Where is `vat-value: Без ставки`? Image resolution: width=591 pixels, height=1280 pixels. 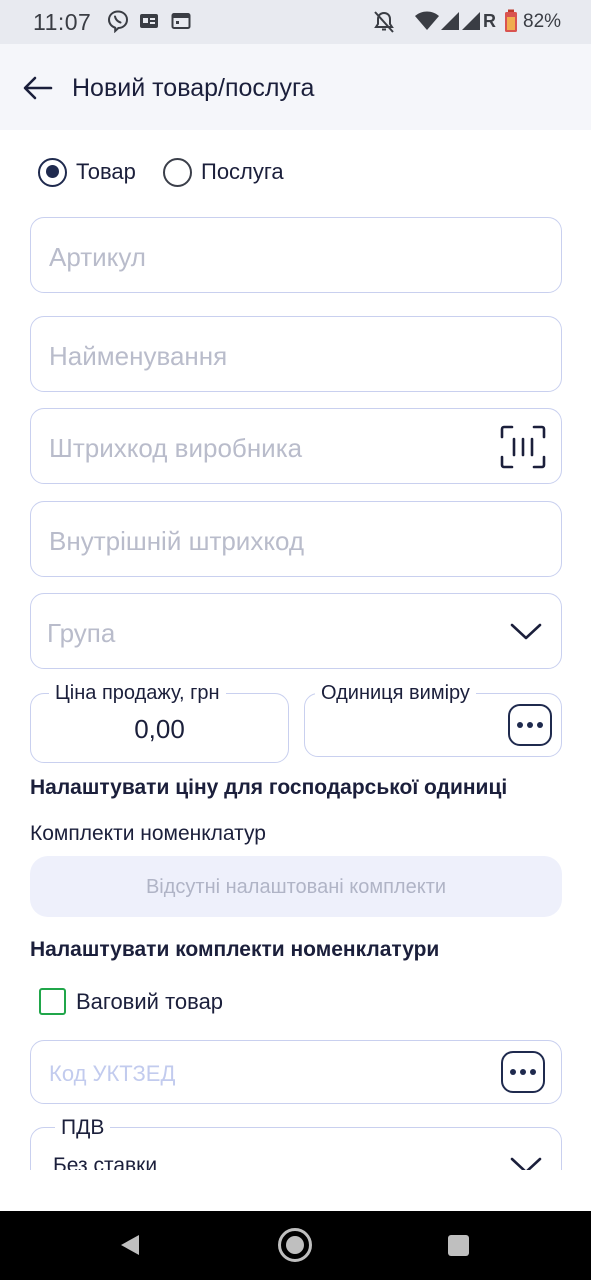
vat-value: Без ставки is located at coordinates (105, 1162).